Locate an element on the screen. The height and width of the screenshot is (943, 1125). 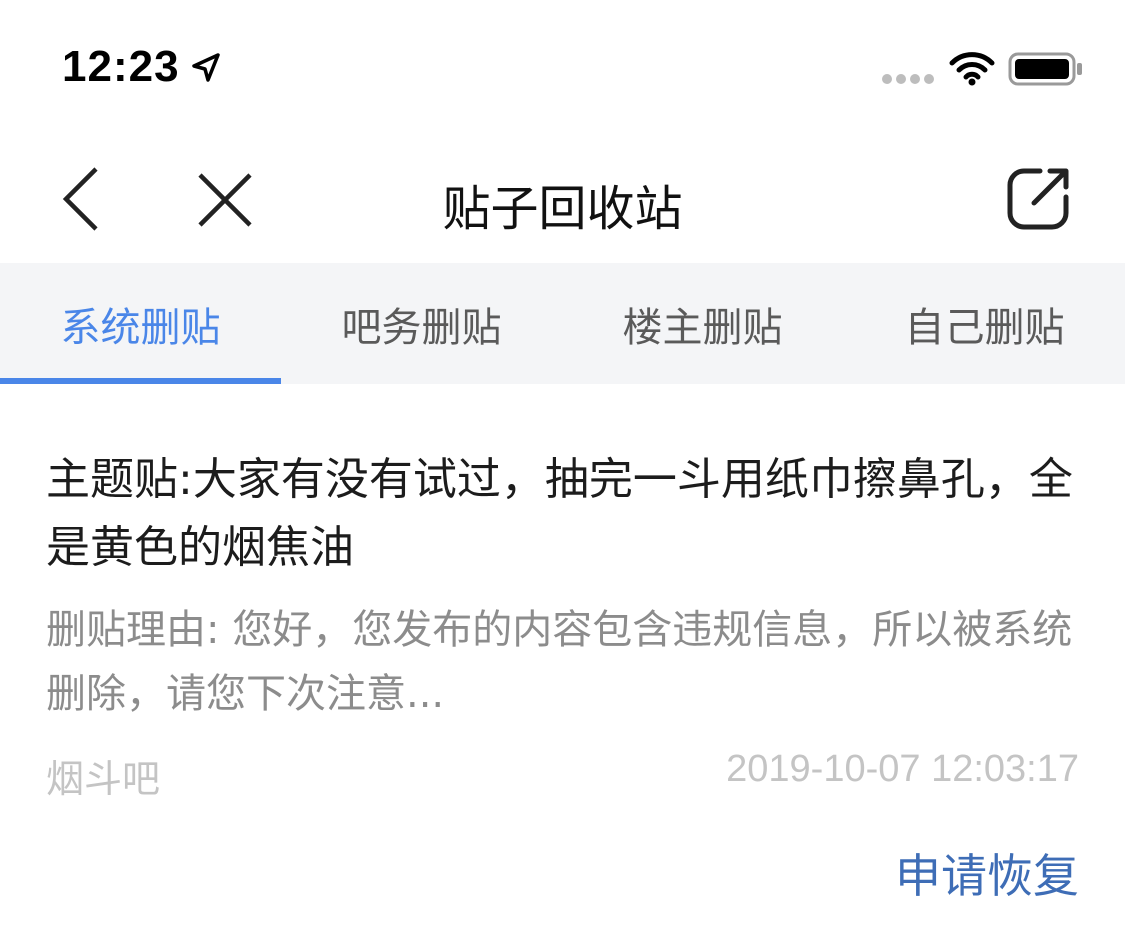
tab-op-deleted: 楼主删贴 is located at coordinates (702, 323).